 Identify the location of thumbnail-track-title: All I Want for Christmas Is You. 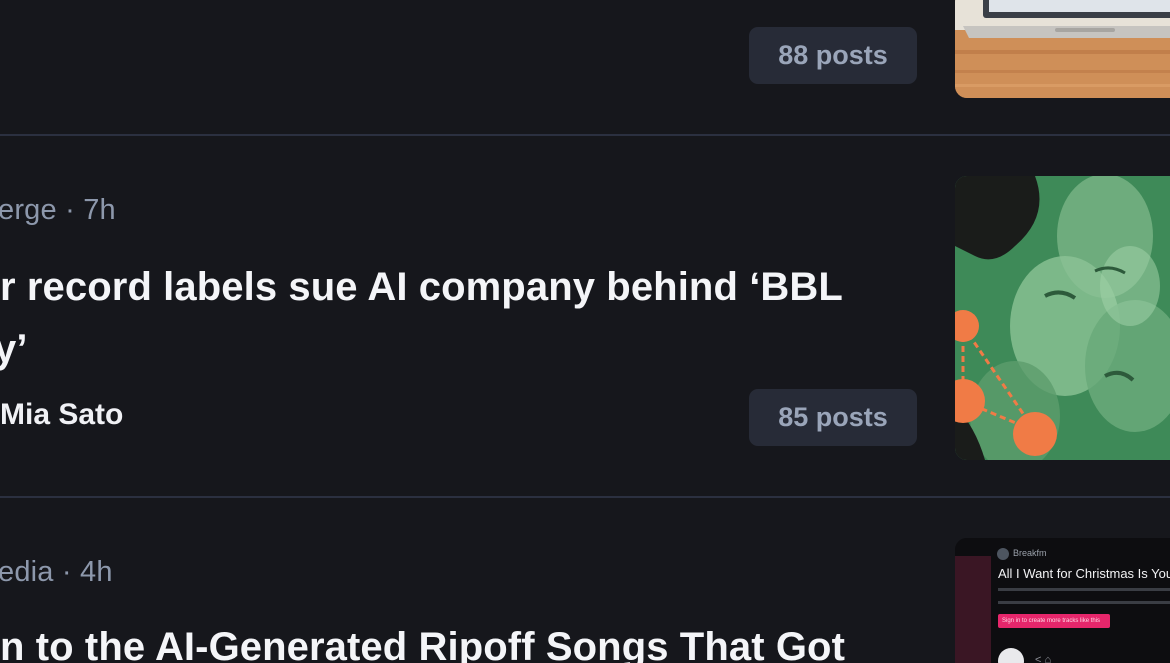
(1084, 573).